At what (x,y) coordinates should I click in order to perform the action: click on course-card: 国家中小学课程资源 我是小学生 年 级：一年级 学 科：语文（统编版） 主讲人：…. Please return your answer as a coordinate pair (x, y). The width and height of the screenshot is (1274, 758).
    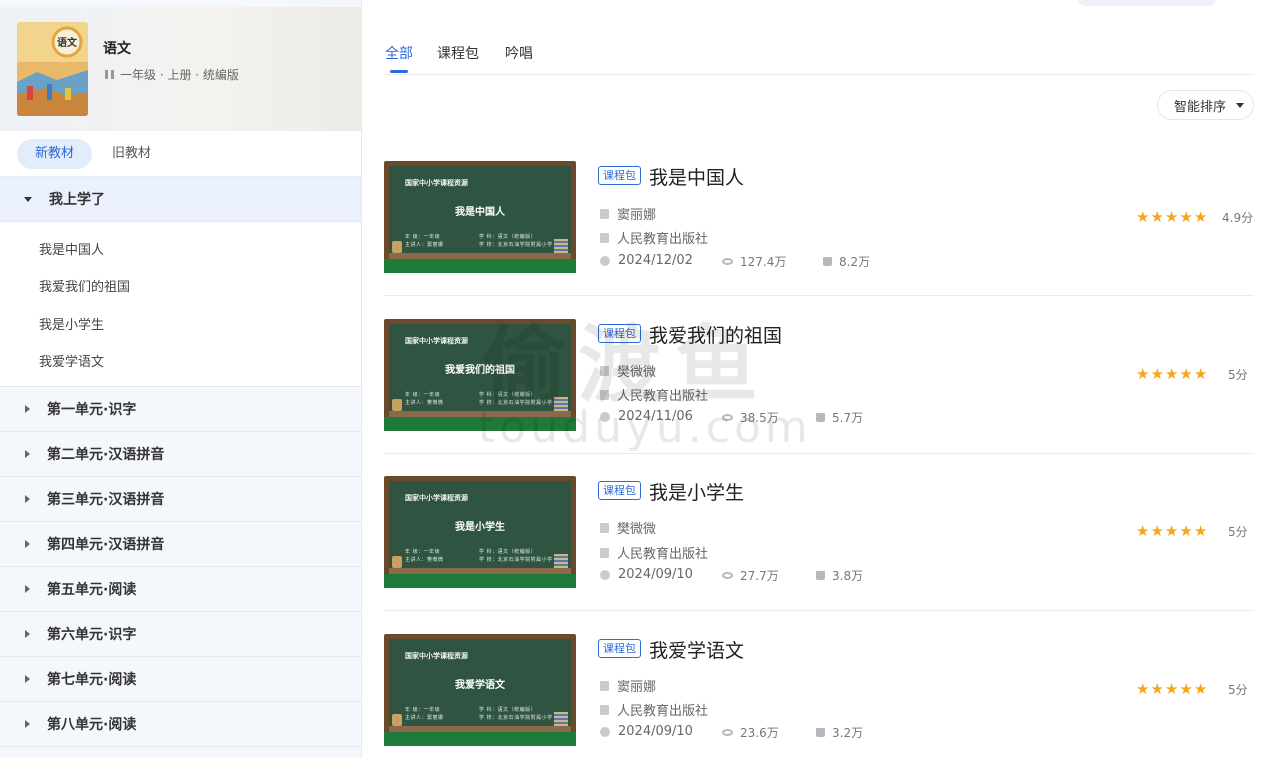
    Looking at the image, I should click on (819, 543).